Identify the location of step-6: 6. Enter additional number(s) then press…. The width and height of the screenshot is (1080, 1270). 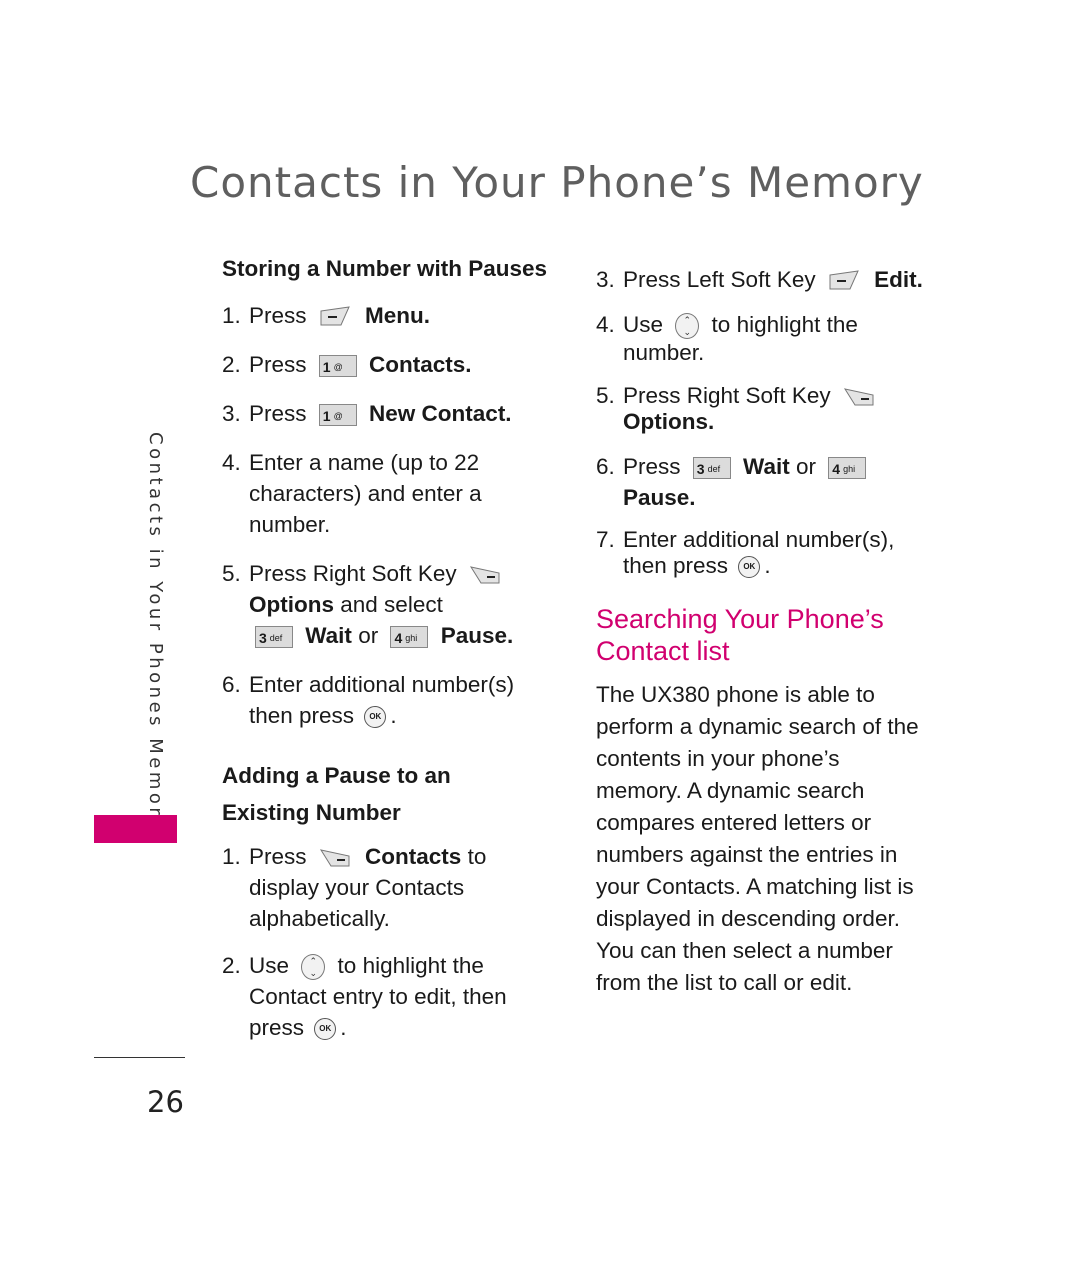
(392, 700).